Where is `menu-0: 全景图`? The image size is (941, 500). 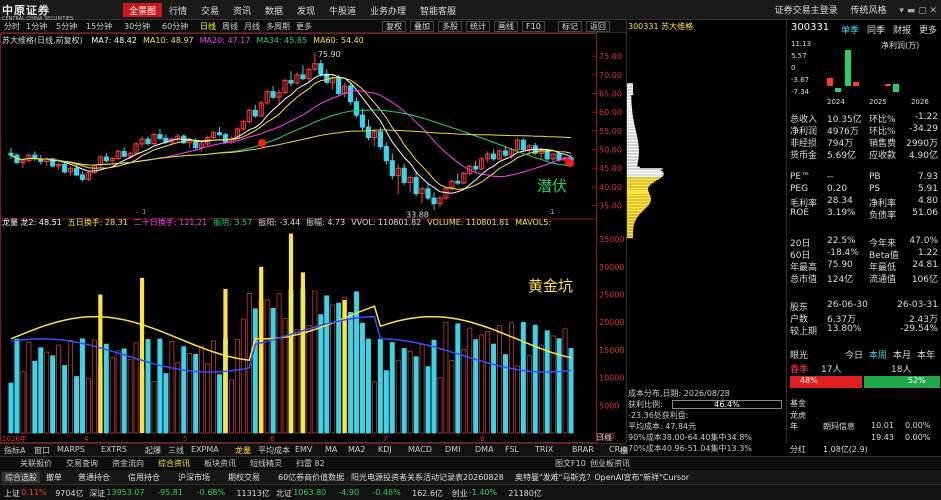 menu-0: 全景图 is located at coordinates (143, 10).